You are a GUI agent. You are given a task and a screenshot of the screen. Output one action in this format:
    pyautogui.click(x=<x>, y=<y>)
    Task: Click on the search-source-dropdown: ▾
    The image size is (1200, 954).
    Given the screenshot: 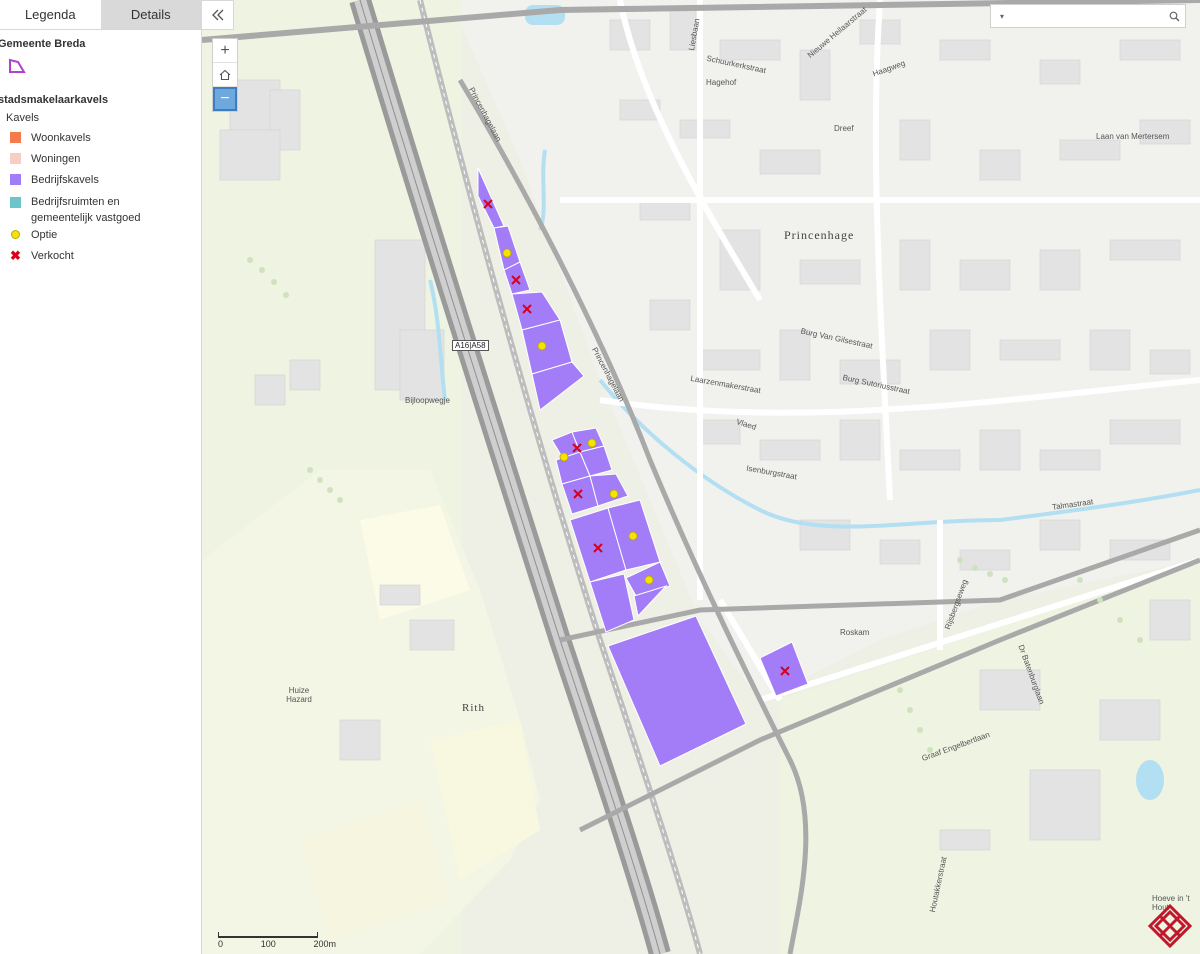 What is the action you would take?
    pyautogui.click(x=1002, y=16)
    